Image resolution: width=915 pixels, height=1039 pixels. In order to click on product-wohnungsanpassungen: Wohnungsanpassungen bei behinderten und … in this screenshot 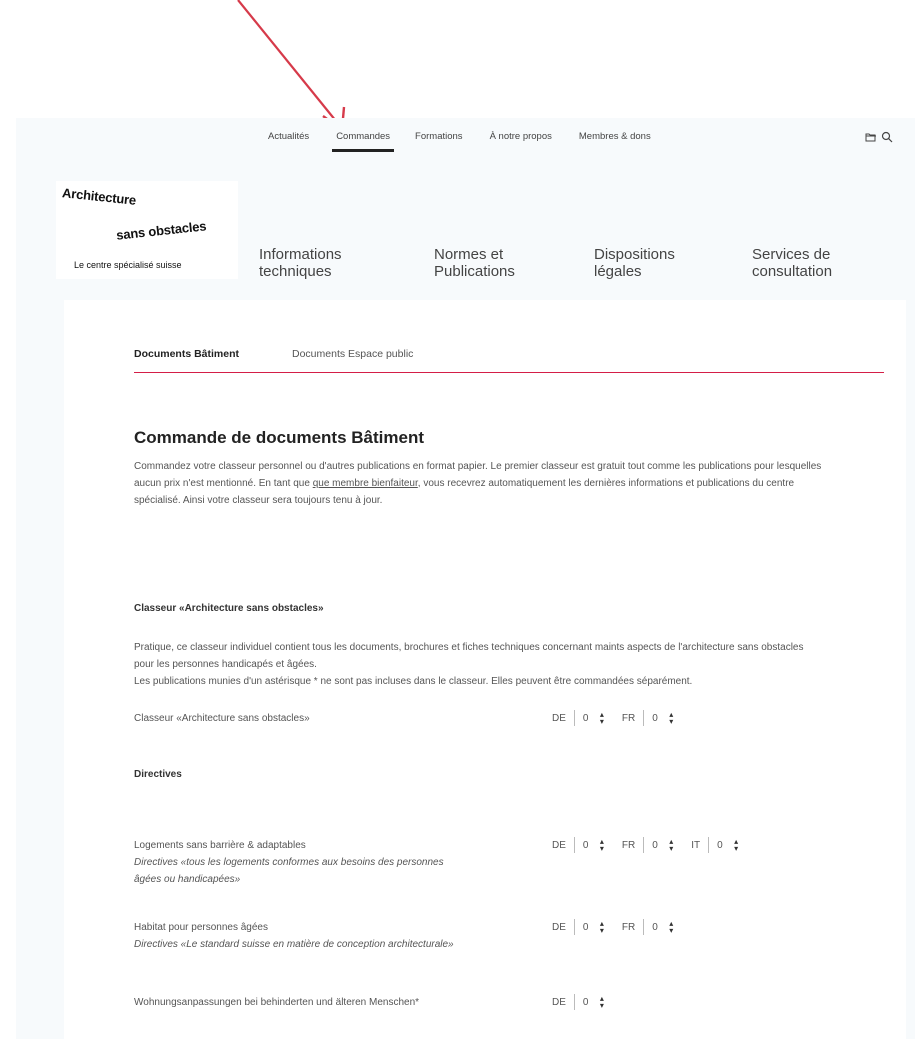, I will do `click(344, 1002)`.